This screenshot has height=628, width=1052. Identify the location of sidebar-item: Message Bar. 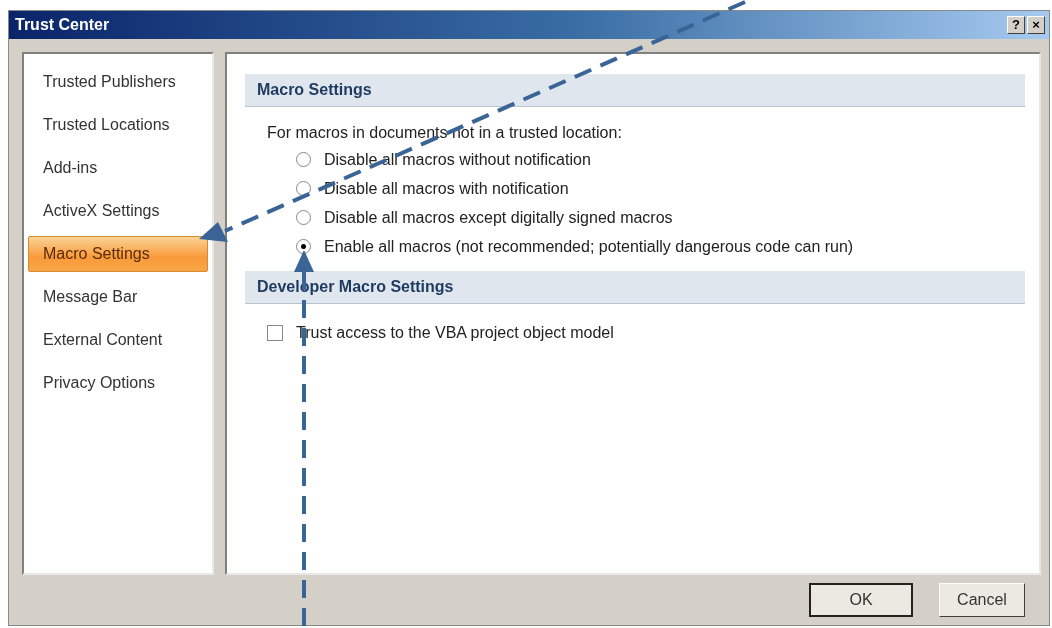
(118, 297).